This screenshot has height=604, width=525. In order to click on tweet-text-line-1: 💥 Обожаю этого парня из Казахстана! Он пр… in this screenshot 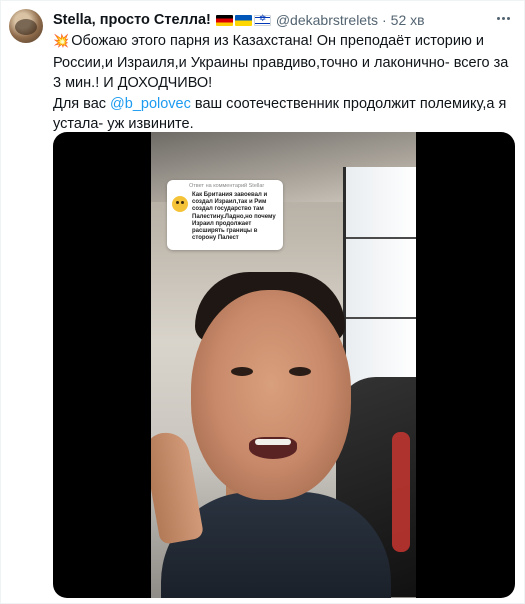, I will do `click(284, 62)`.